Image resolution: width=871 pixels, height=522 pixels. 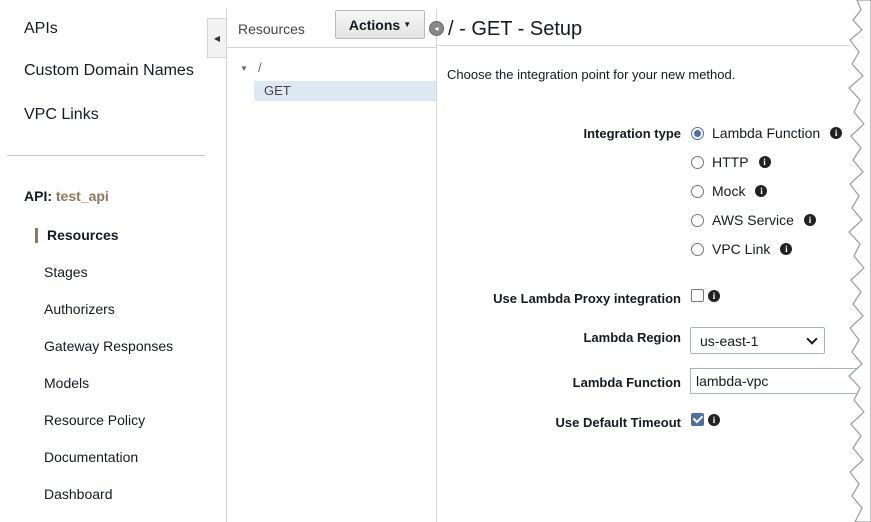 I want to click on tree-method-label: GET, so click(x=277, y=90).